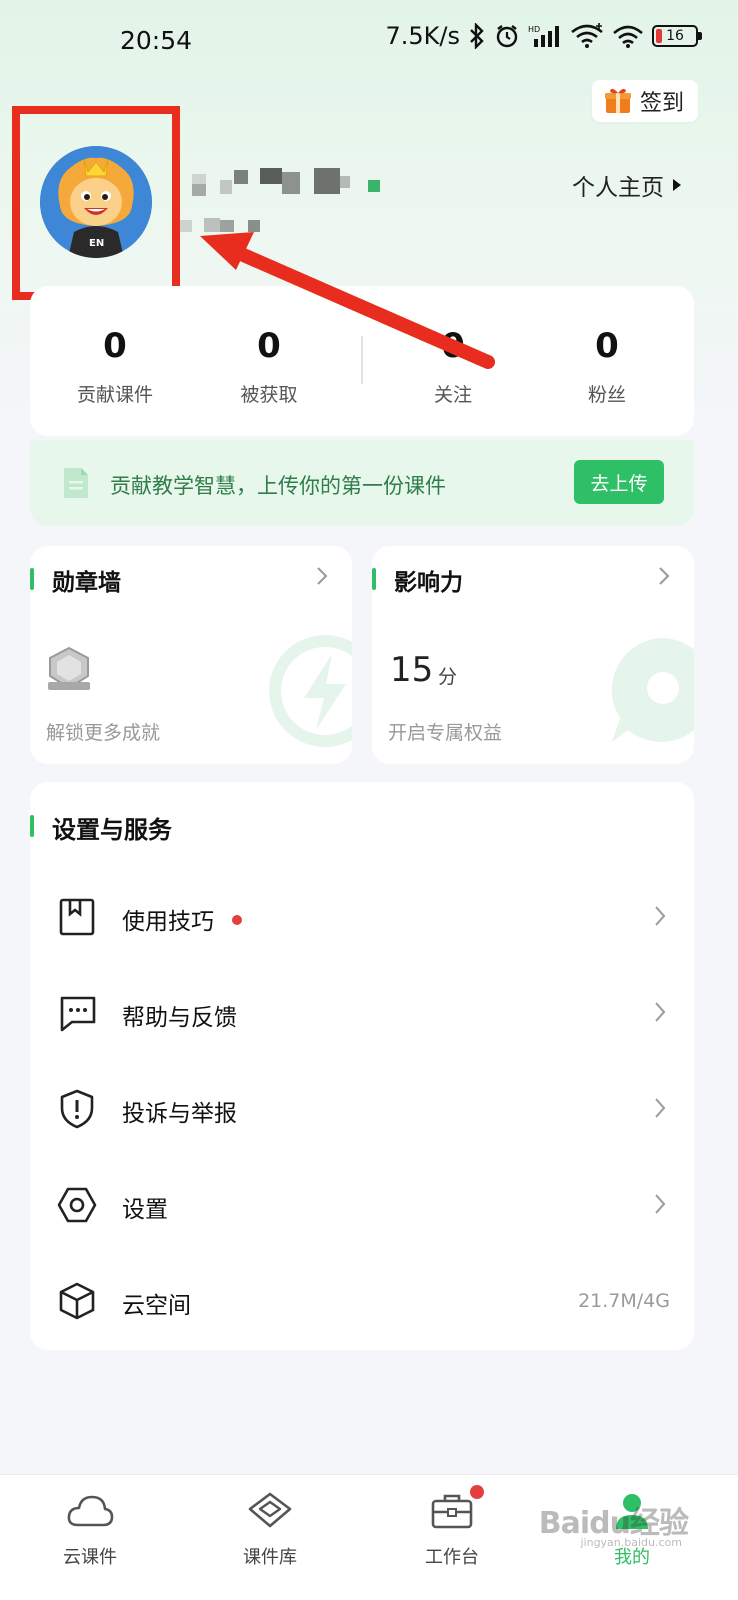 The image size is (738, 1600). What do you see at coordinates (310, 691) in the screenshot?
I see `lightning-watermark-icon` at bounding box center [310, 691].